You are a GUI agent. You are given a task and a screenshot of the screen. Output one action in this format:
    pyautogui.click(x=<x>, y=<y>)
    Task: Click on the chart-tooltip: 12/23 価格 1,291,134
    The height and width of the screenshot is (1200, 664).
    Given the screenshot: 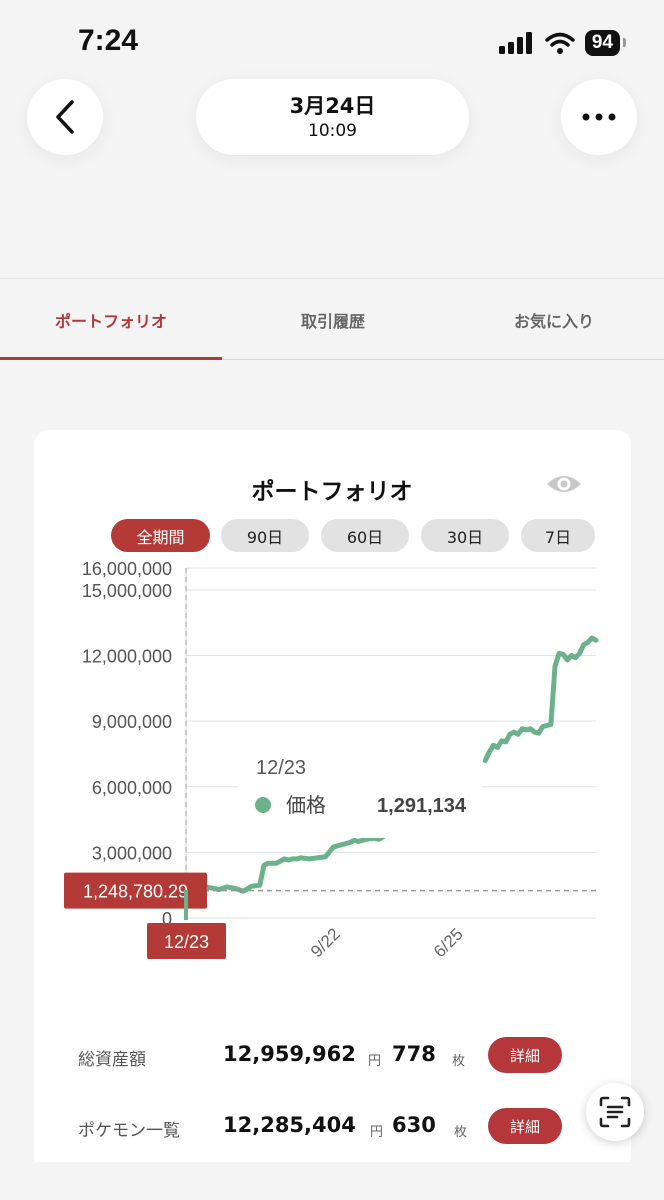 What is the action you would take?
    pyautogui.click(x=360, y=789)
    